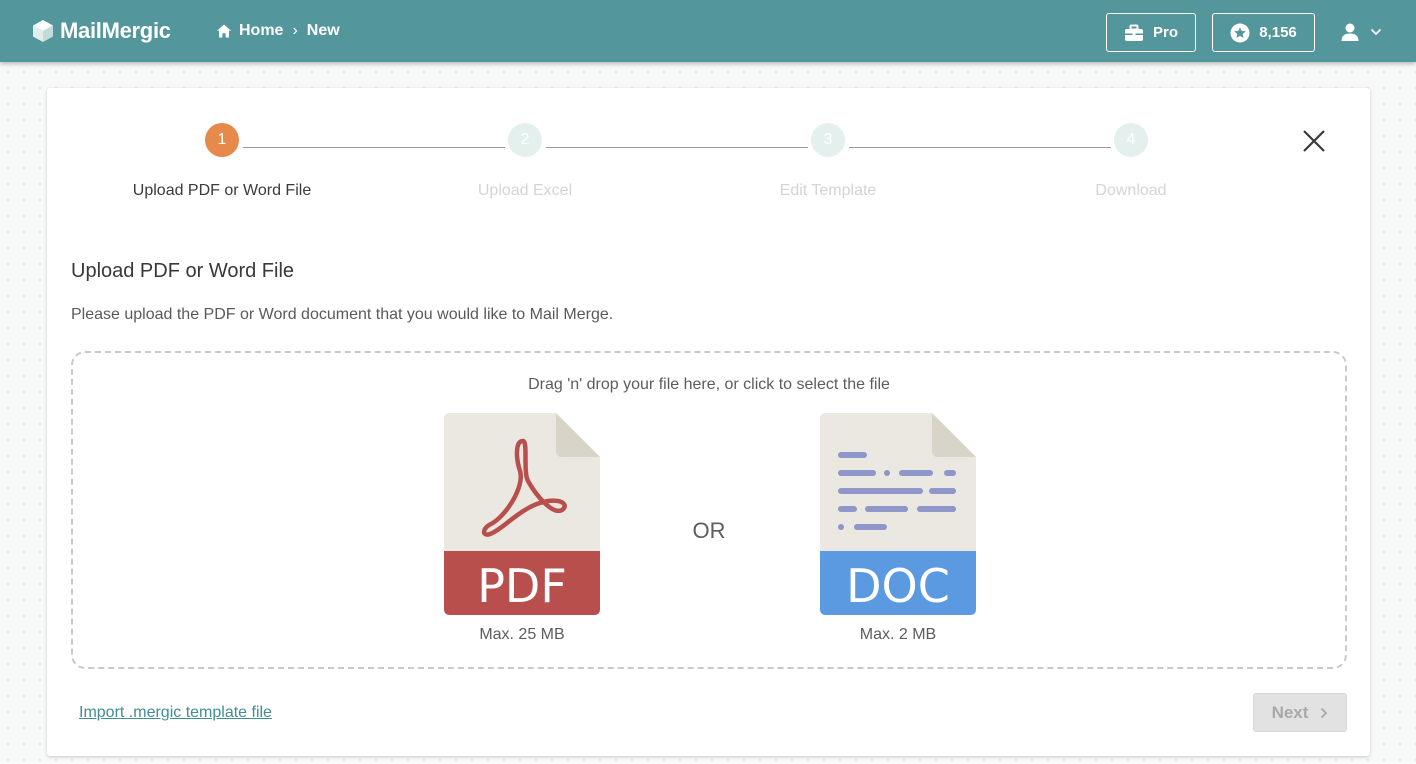 The height and width of the screenshot is (764, 1416). I want to click on credits-count: 8,156, so click(1278, 32).